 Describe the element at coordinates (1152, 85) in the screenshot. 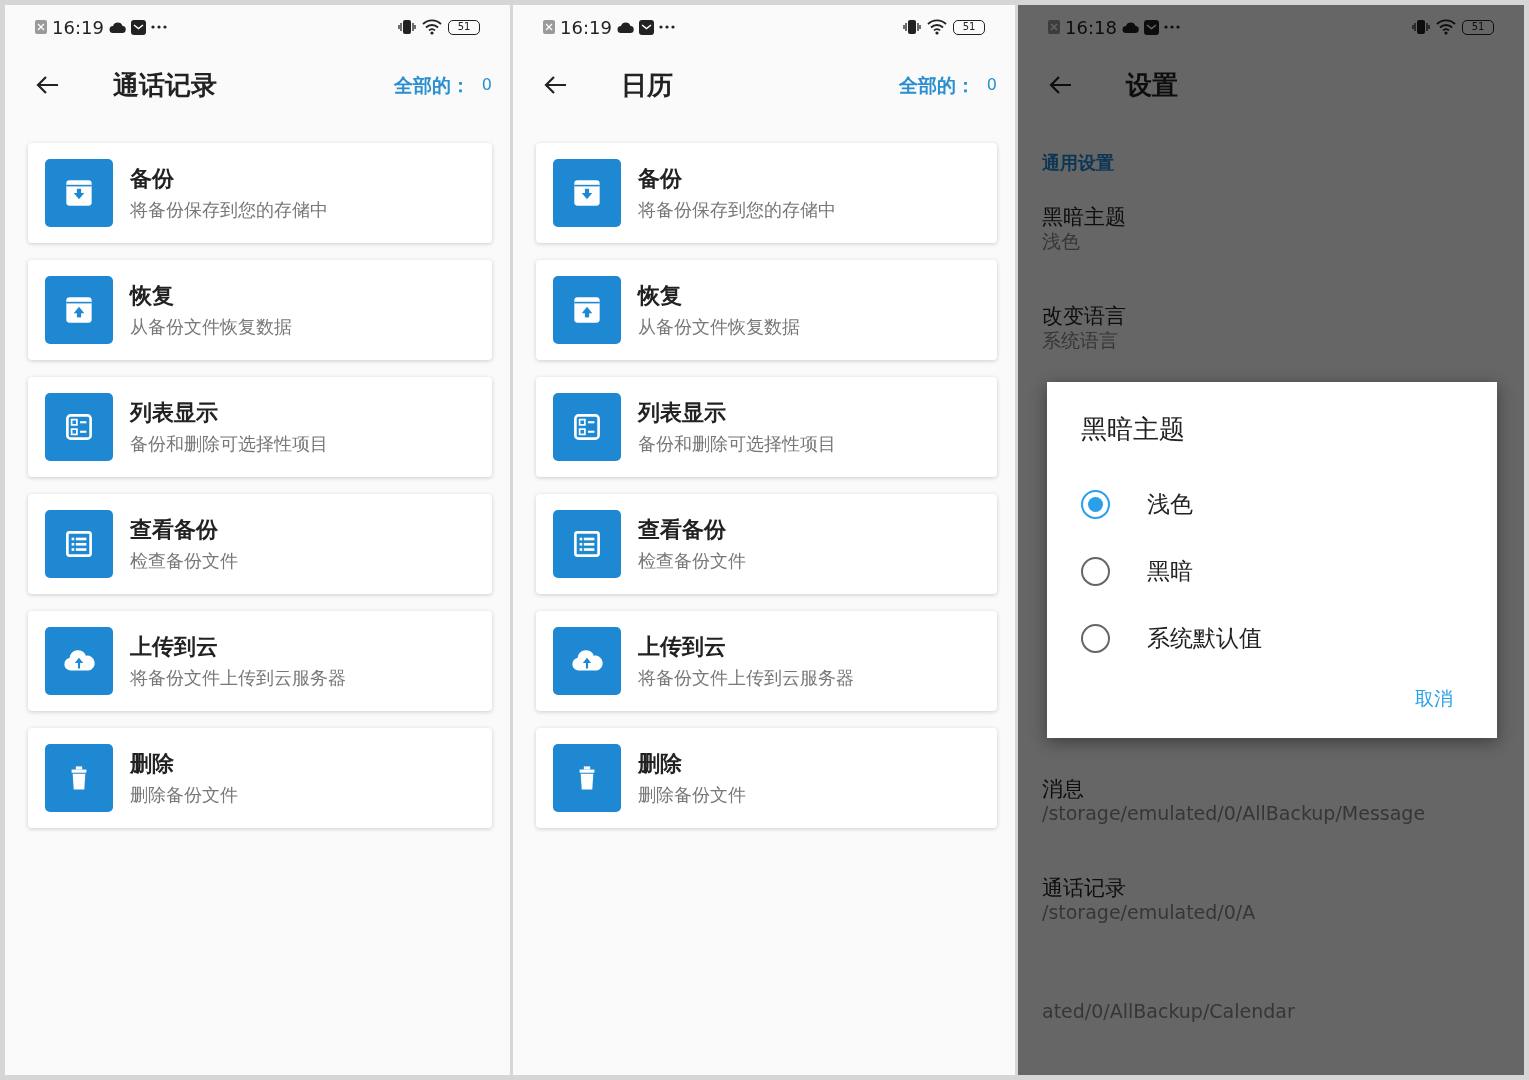

I see `page-title: 设置` at that location.